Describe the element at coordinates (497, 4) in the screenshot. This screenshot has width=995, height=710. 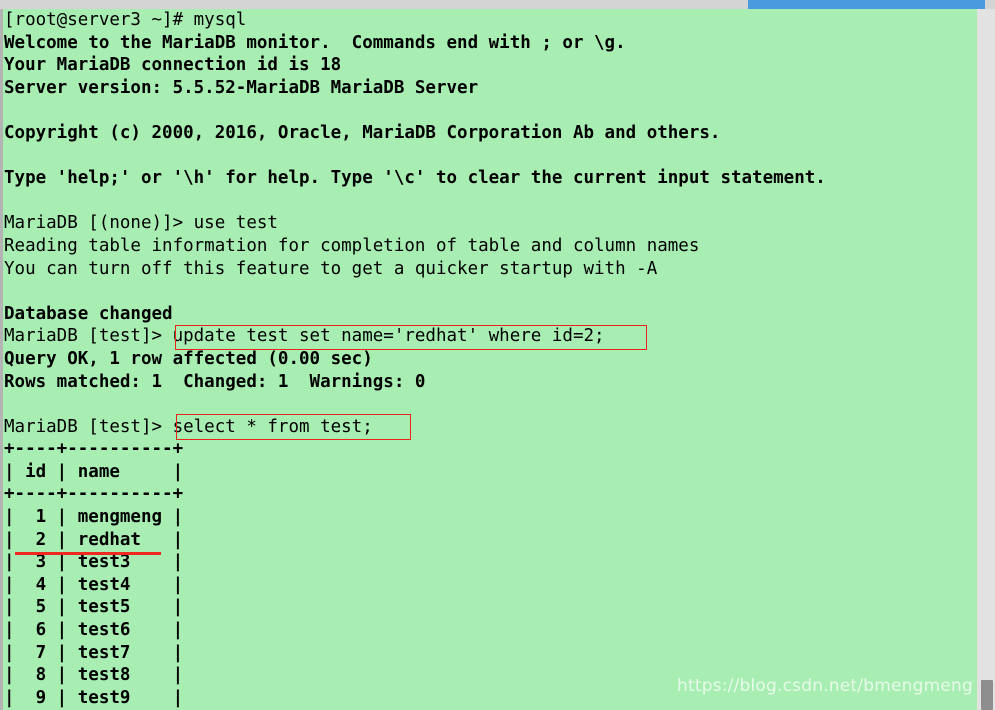
I see `horizontal-scrollbar` at that location.